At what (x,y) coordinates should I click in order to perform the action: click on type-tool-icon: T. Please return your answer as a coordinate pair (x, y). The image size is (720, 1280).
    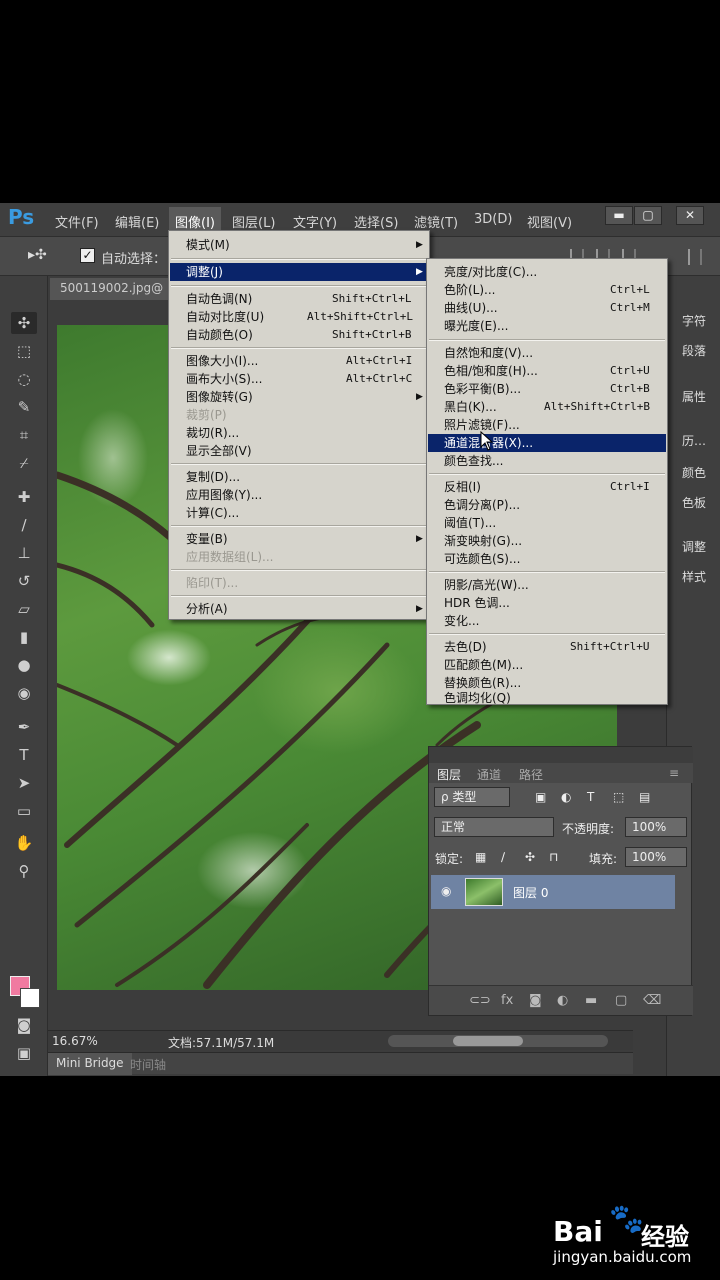
    Looking at the image, I should click on (24, 755).